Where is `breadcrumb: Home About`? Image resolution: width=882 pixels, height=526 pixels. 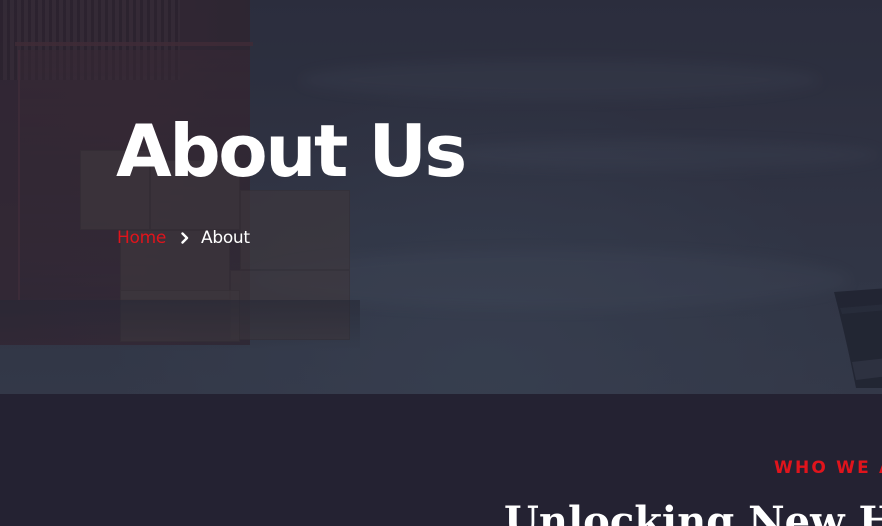 breadcrumb: Home About is located at coordinates (183, 238).